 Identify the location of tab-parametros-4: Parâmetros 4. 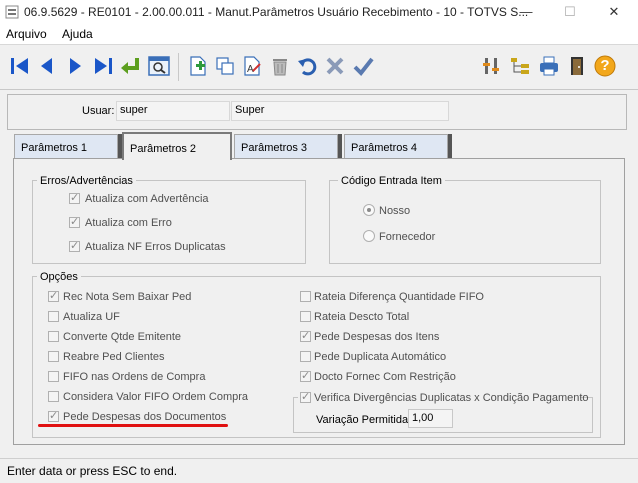
(396, 146).